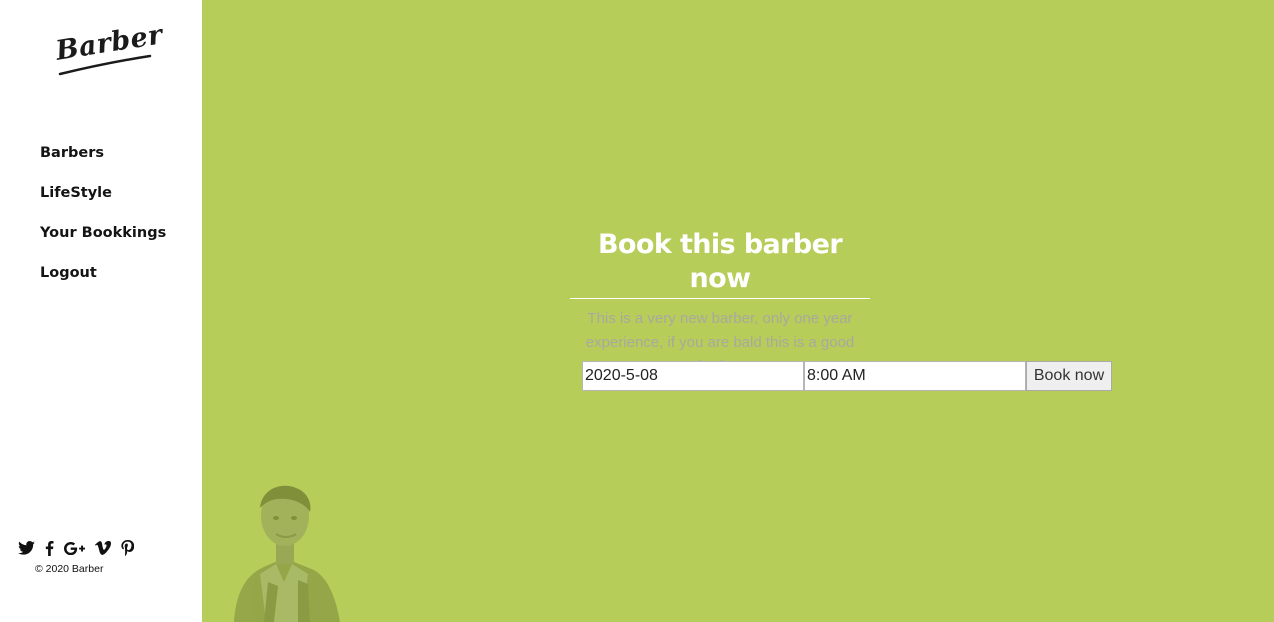 This screenshot has height=622, width=1274. I want to click on time-input, so click(915, 376).